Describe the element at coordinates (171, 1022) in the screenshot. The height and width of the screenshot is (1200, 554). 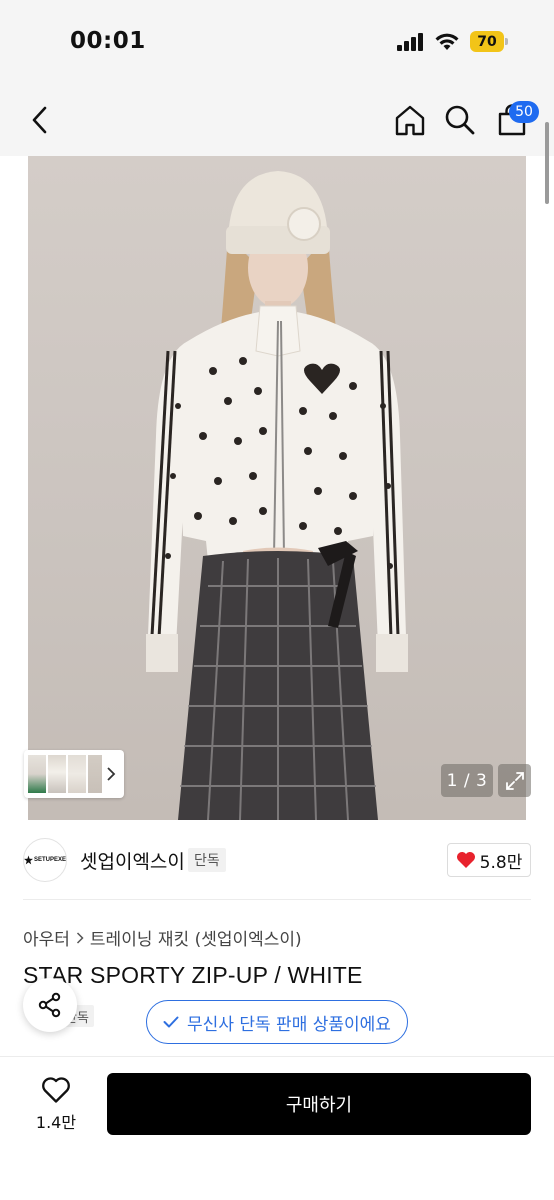
I see `checkmark-icon` at that location.